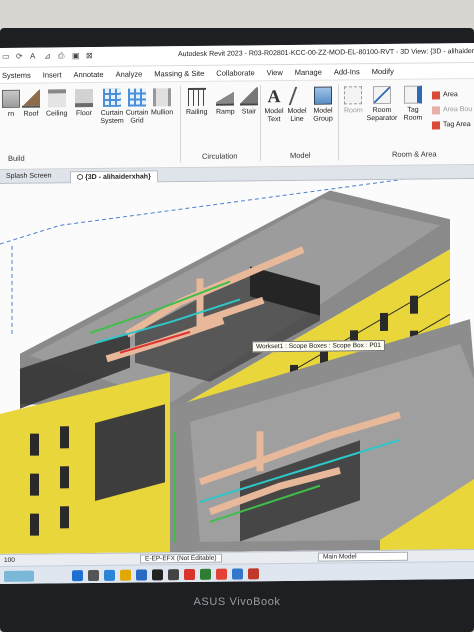 The image size is (474, 632). I want to click on save-icon: ▭, so click(6, 56).